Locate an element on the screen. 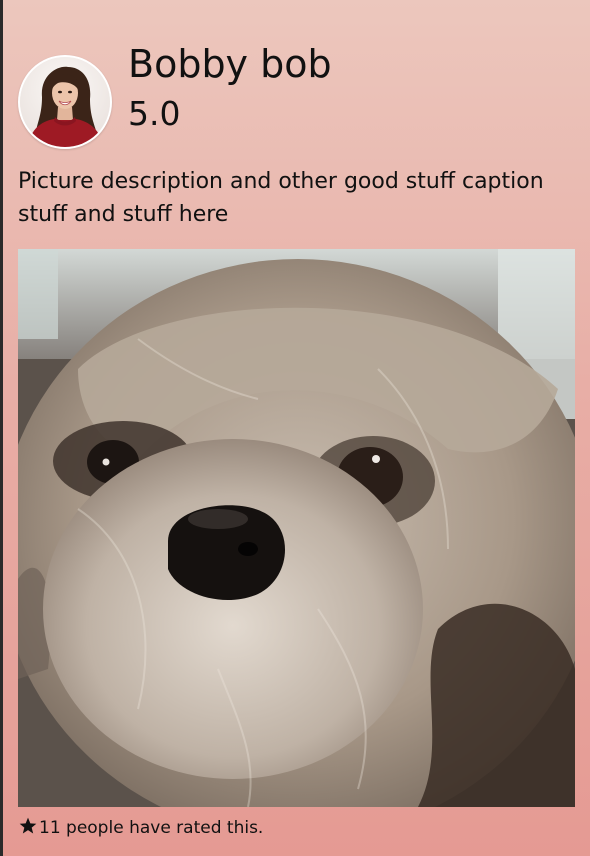  rating-footer: 11 people have rated this. is located at coordinates (140, 828).